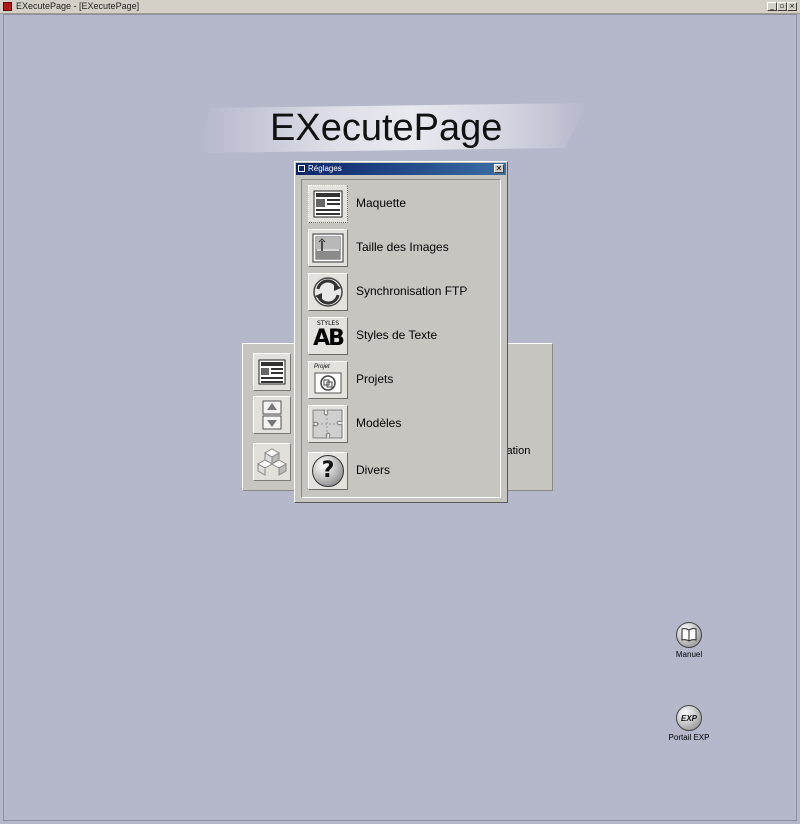 The width and height of the screenshot is (800, 824). What do you see at coordinates (322, 367) in the screenshot?
I see `icon-caption: Projet` at bounding box center [322, 367].